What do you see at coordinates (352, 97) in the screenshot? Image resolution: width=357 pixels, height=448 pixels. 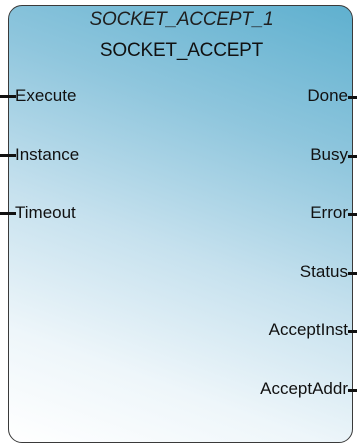 I see `output-connector-done` at bounding box center [352, 97].